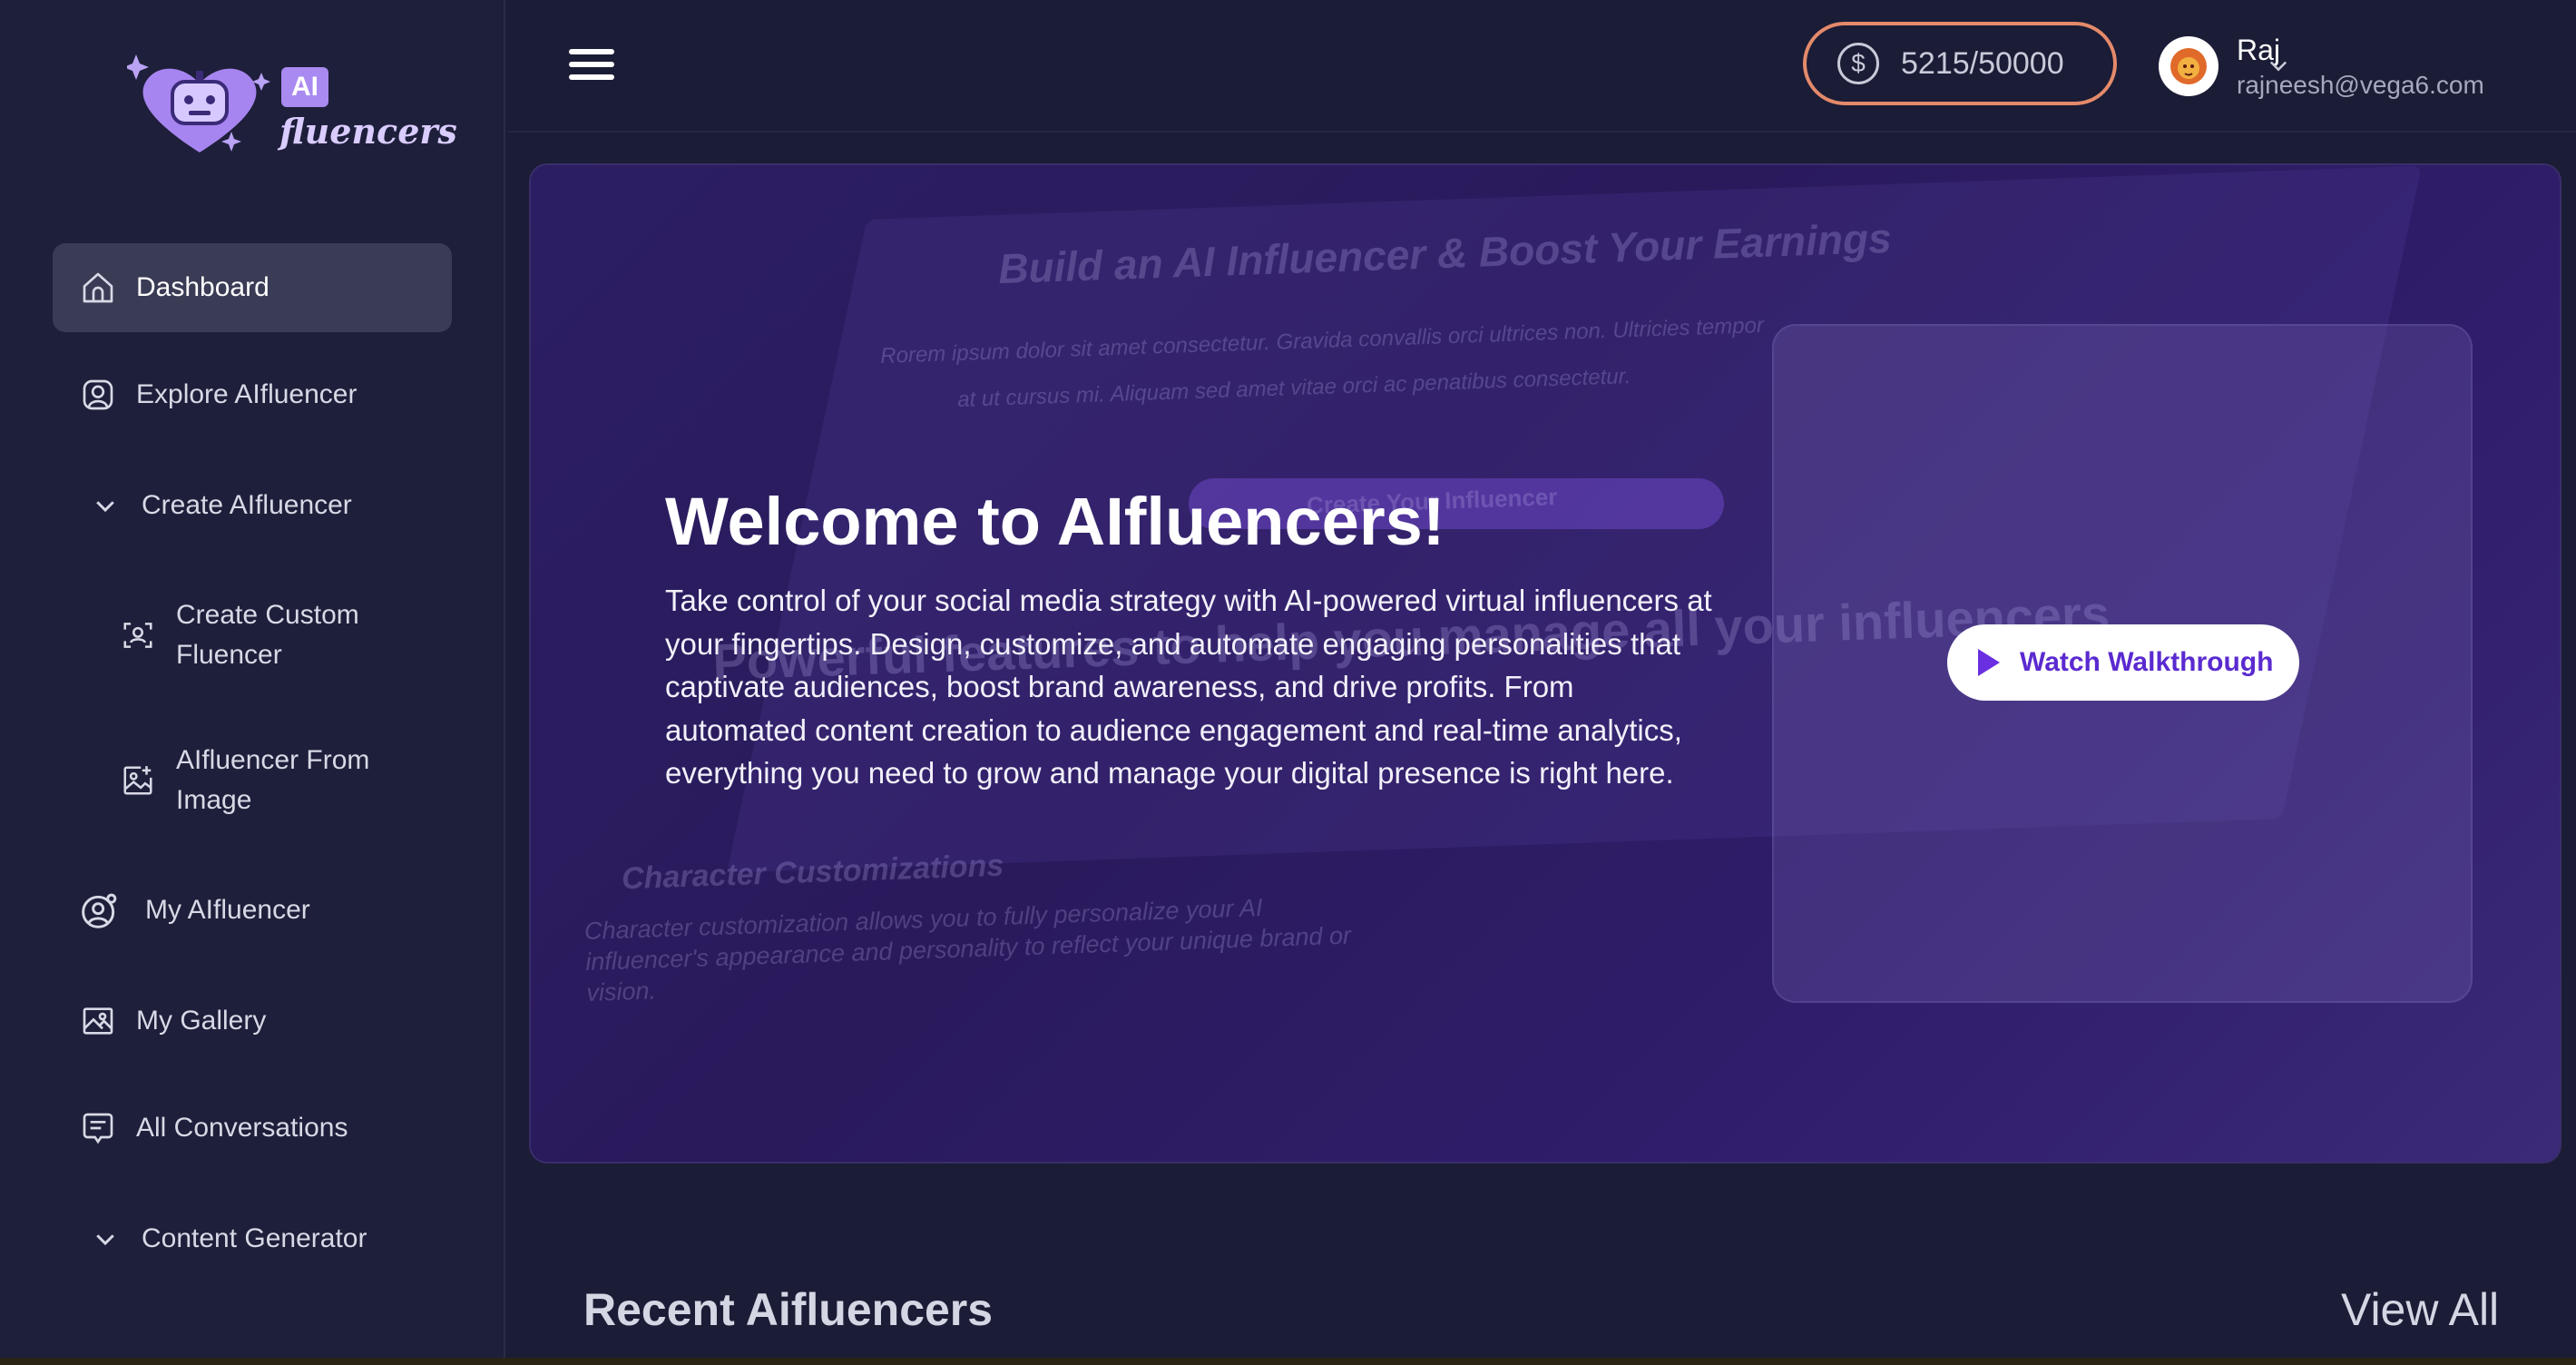 This screenshot has height=1365, width=2576. What do you see at coordinates (788, 1310) in the screenshot?
I see `recent-aifluencers-title: Recent Aifluencers` at bounding box center [788, 1310].